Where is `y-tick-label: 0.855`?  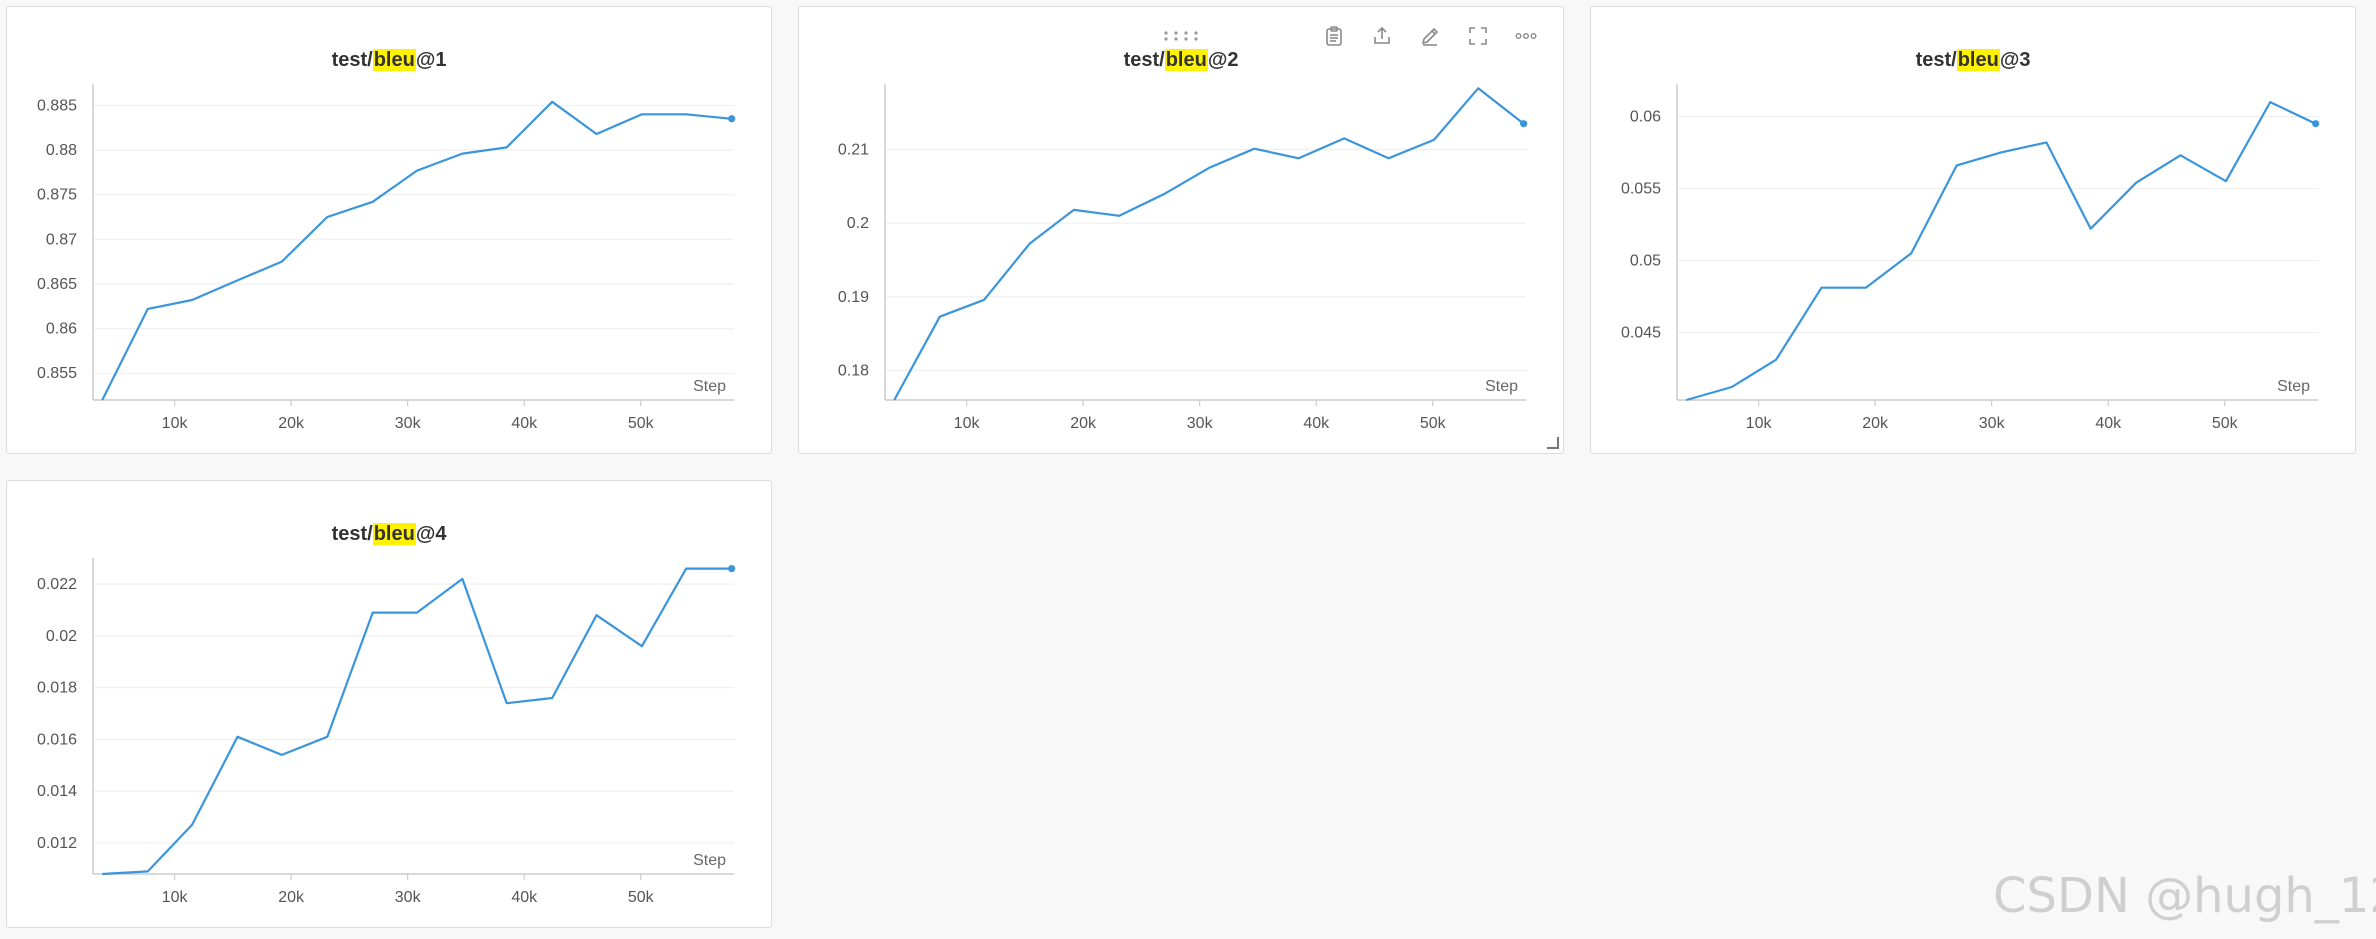 y-tick-label: 0.855 is located at coordinates (57, 373).